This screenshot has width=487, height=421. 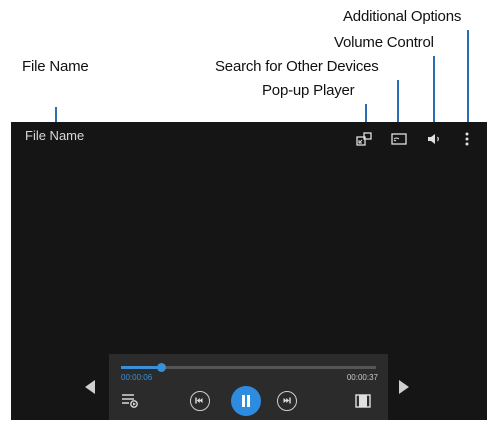 I want to click on callout-additional-options: Additional Options, so click(x=402, y=16).